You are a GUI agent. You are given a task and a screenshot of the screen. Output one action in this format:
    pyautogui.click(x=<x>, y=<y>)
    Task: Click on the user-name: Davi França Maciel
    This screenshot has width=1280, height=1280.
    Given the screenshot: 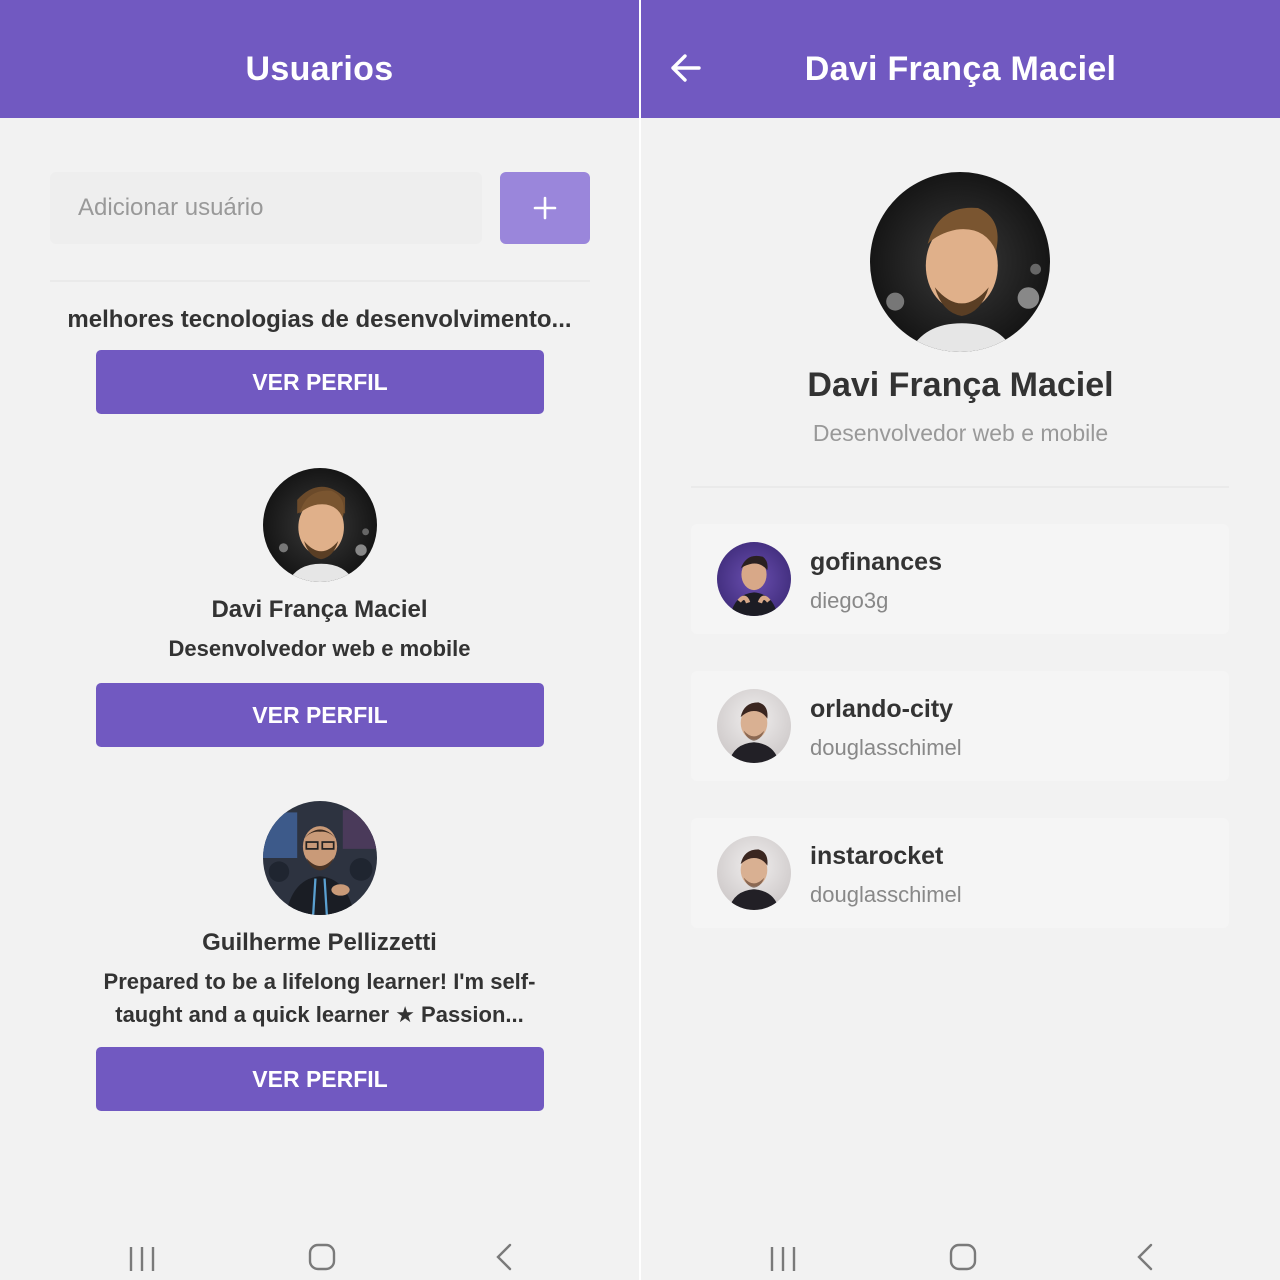 What is the action you would take?
    pyautogui.click(x=319, y=609)
    